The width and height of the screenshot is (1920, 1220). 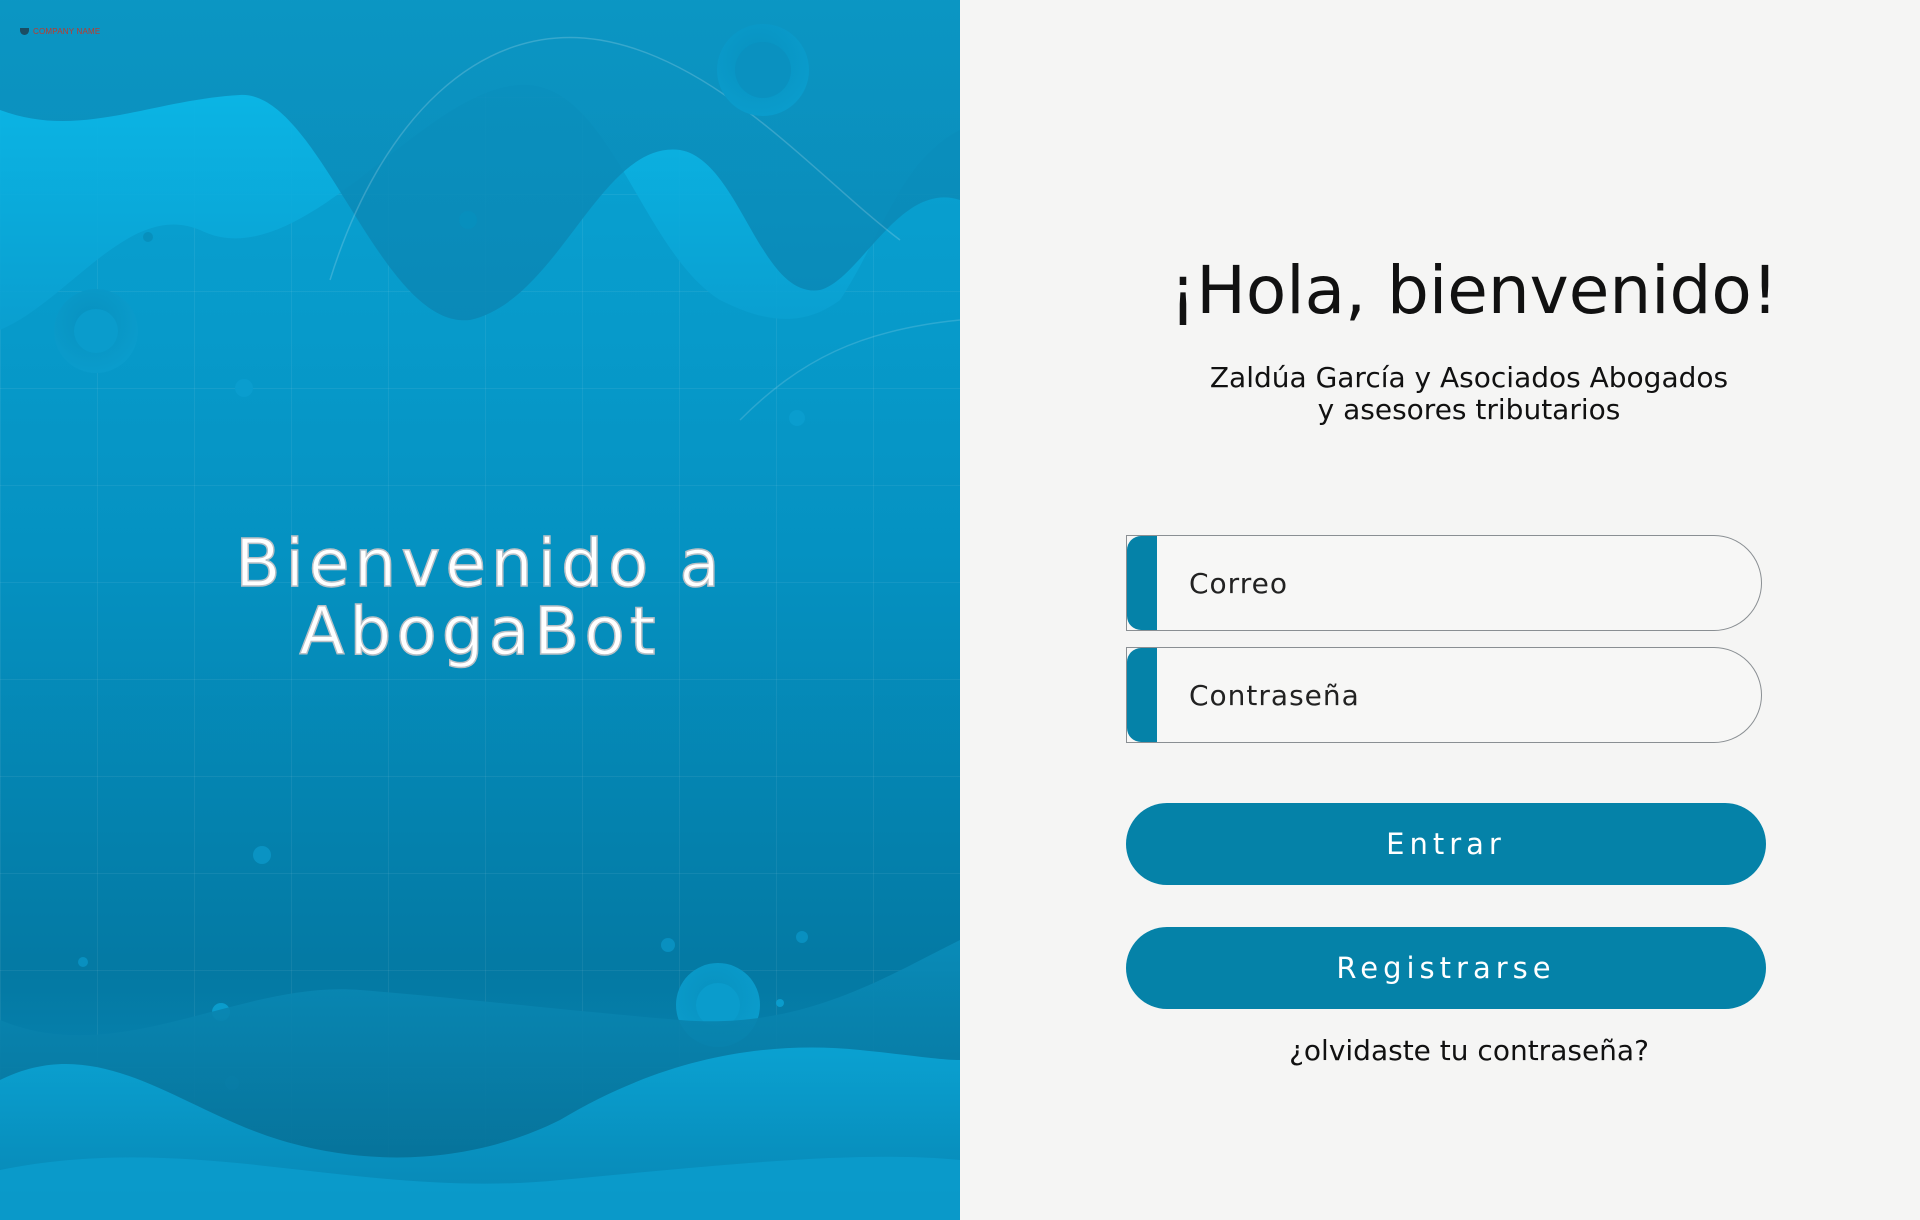 I want to click on company-name: COMPANY NAME, so click(x=67, y=31).